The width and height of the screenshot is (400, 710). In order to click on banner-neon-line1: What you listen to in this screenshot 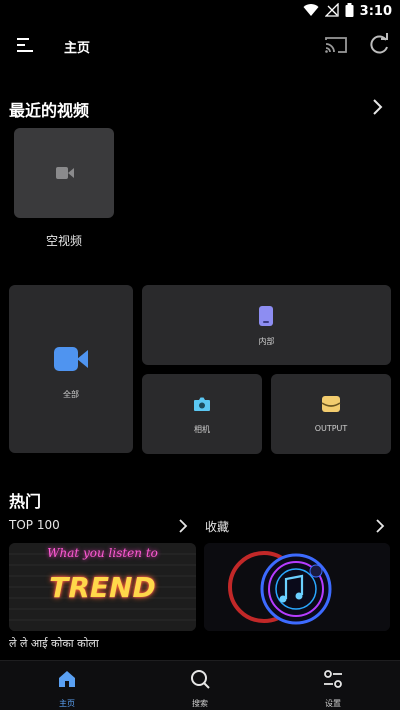, I will do `click(102, 553)`.